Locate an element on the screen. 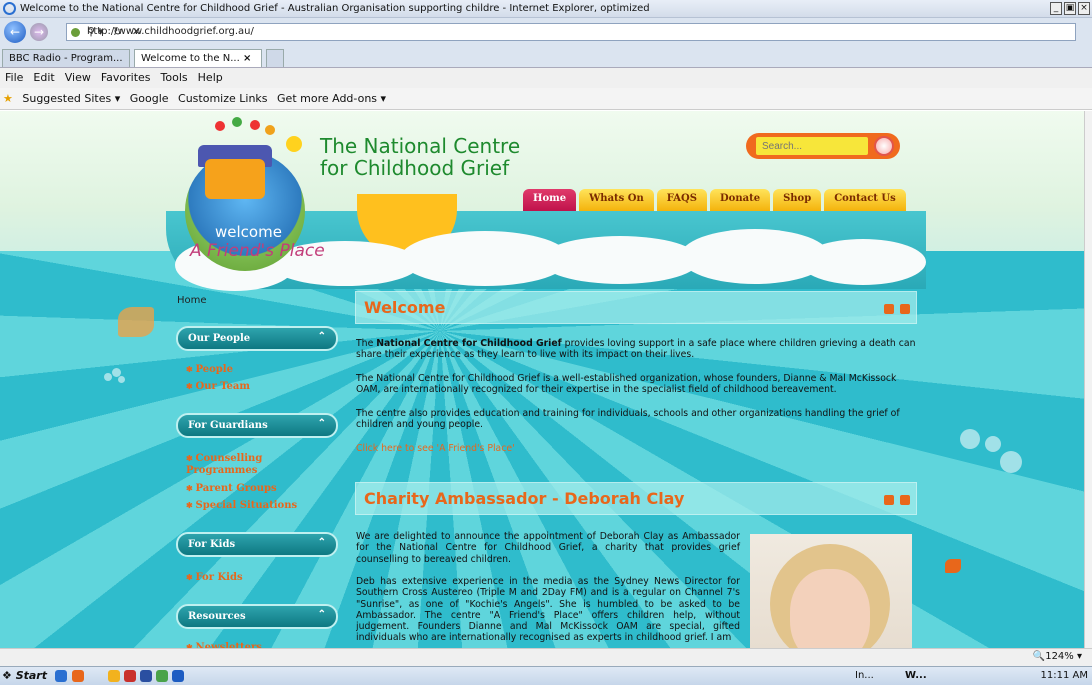  sidebar-heading-for-guardians: For Guardians ⌃ is located at coordinates (257, 425).